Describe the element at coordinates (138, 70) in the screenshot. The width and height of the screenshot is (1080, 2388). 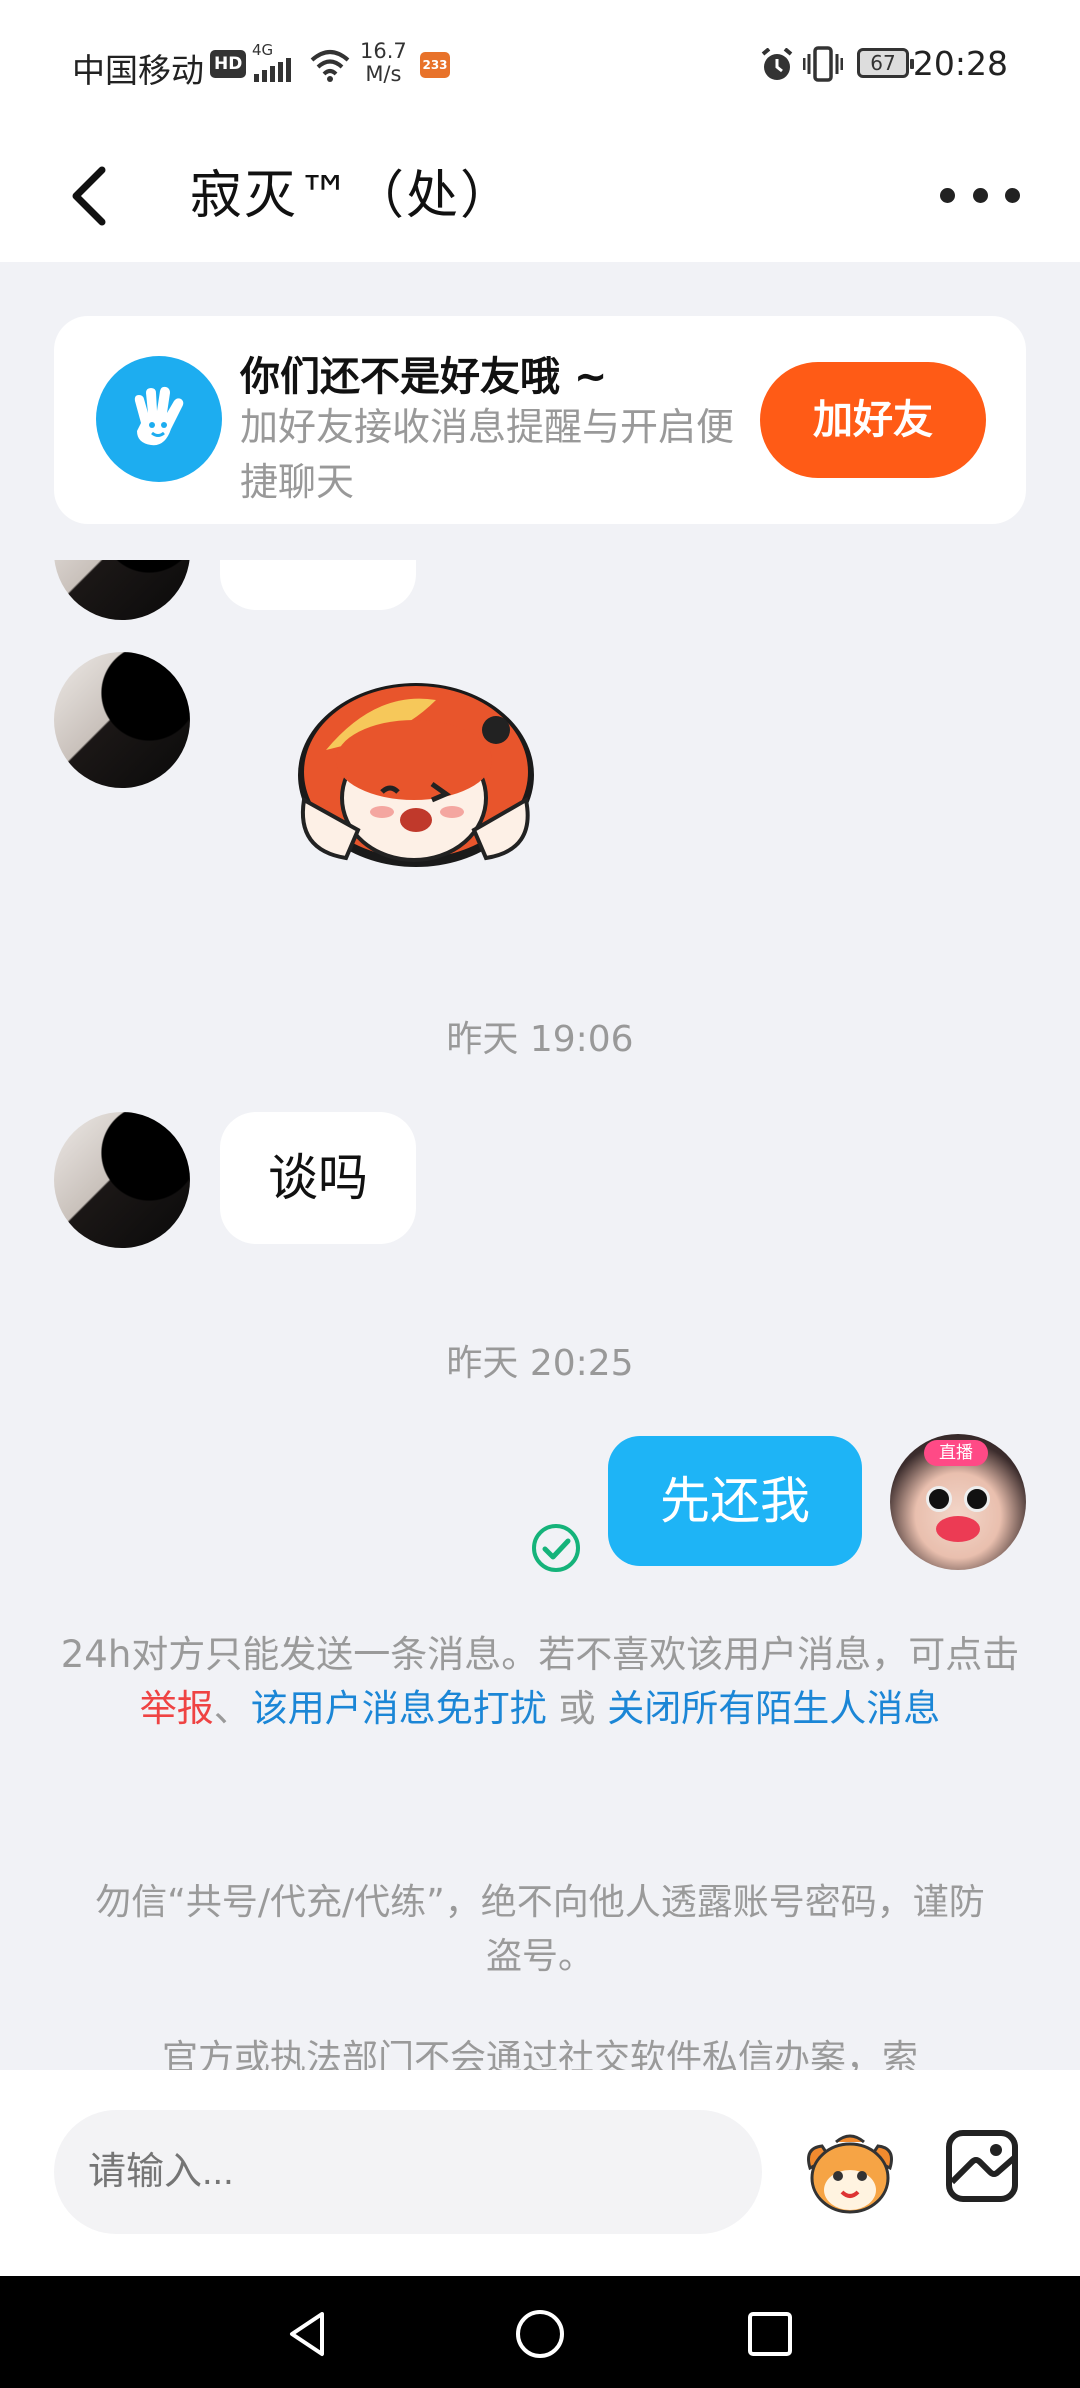
I see `carrier-label: 中国移动` at that location.